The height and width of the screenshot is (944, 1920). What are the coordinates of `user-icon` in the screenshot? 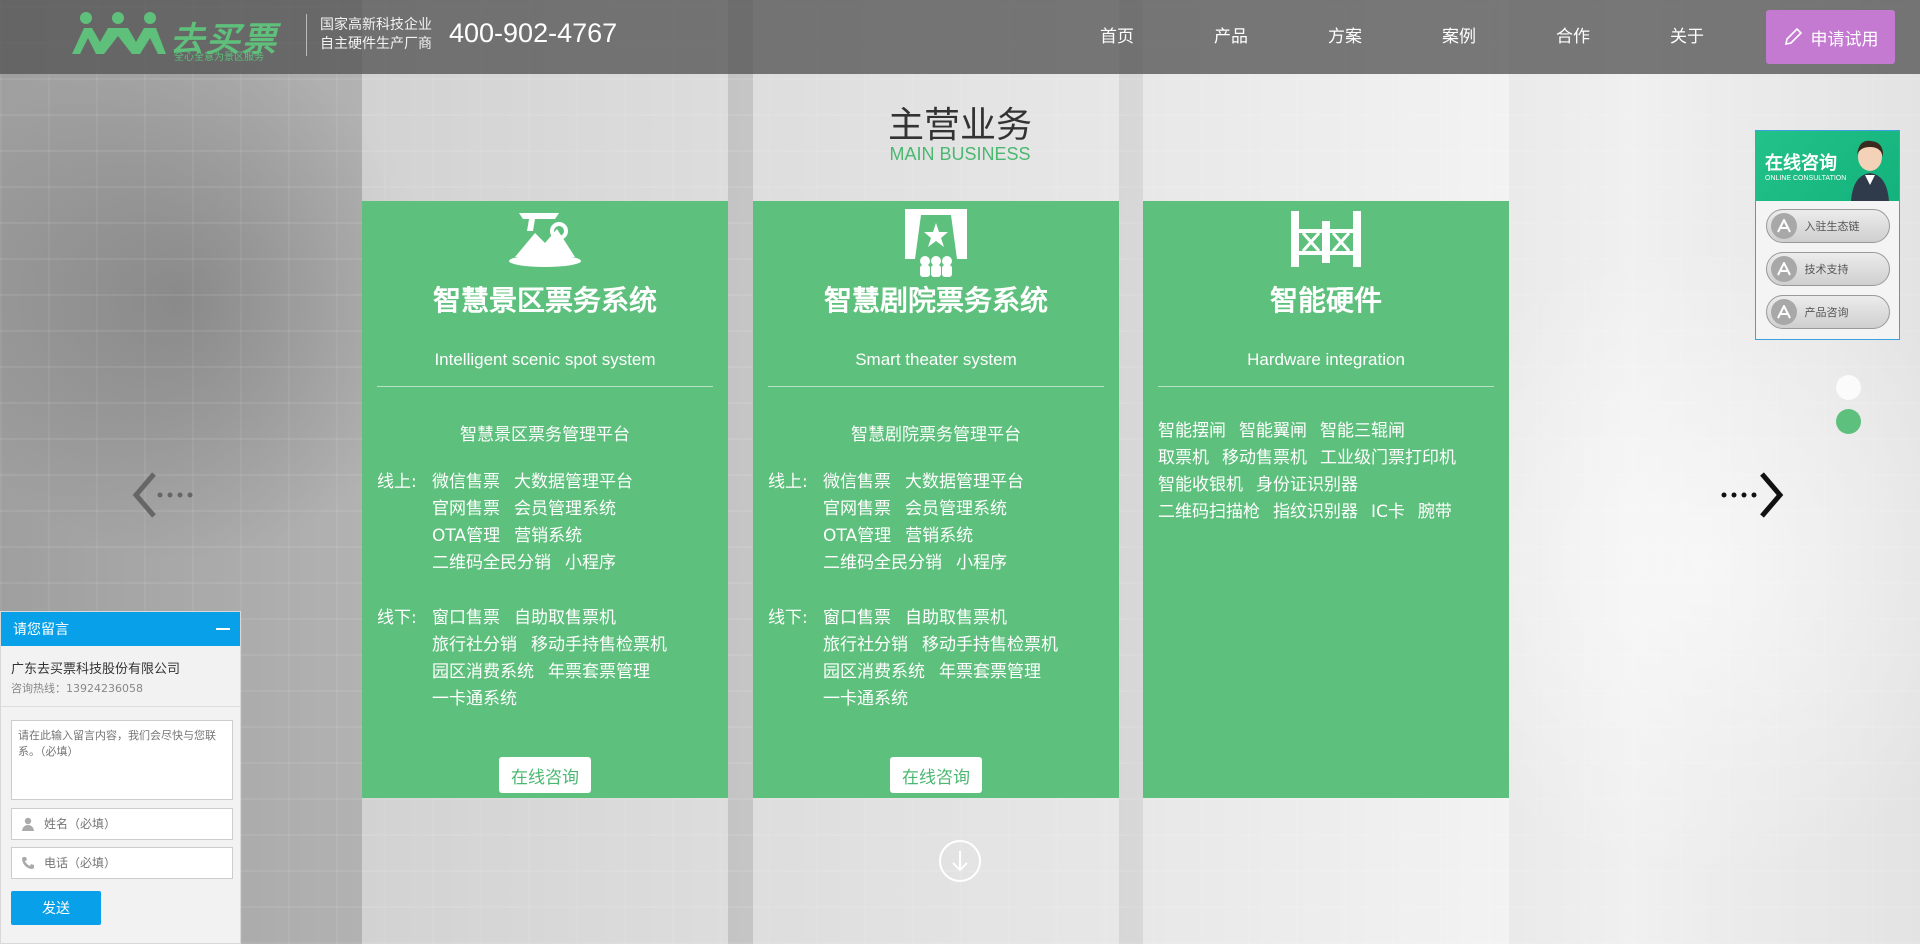 It's located at (28, 824).